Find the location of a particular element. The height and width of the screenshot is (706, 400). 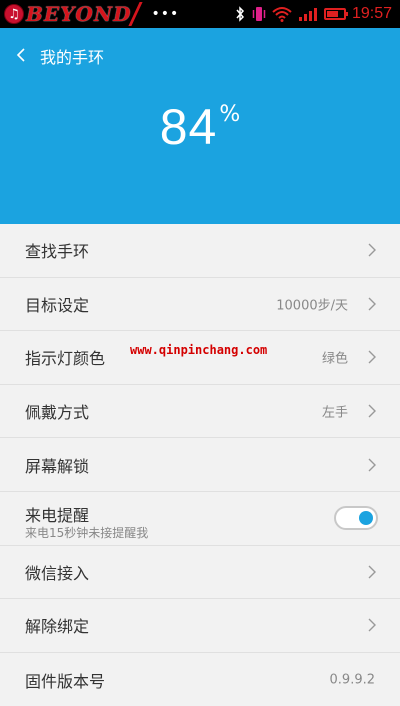

back-button is located at coordinates (21, 55).